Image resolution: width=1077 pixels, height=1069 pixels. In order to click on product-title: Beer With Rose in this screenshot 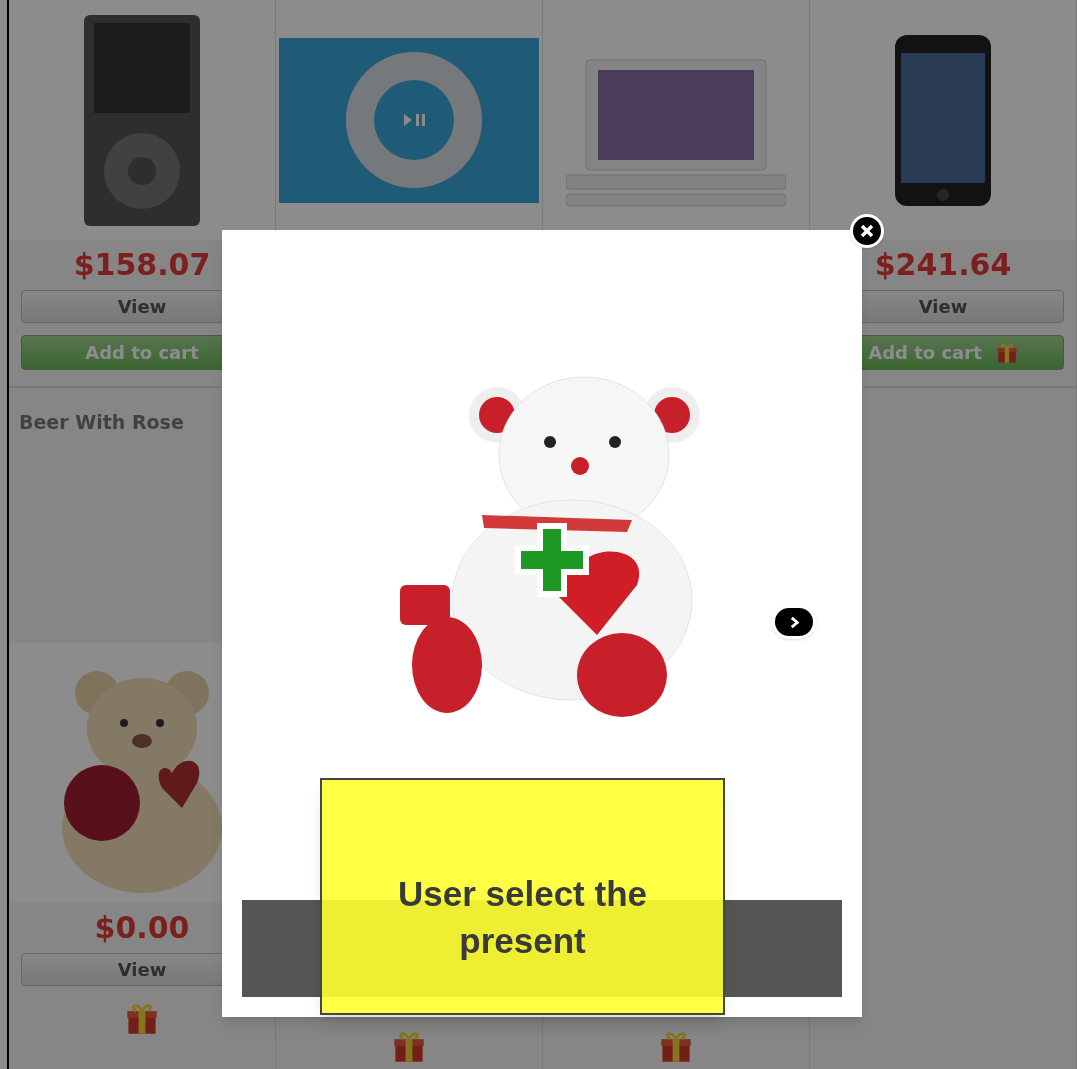, I will do `click(101, 422)`.